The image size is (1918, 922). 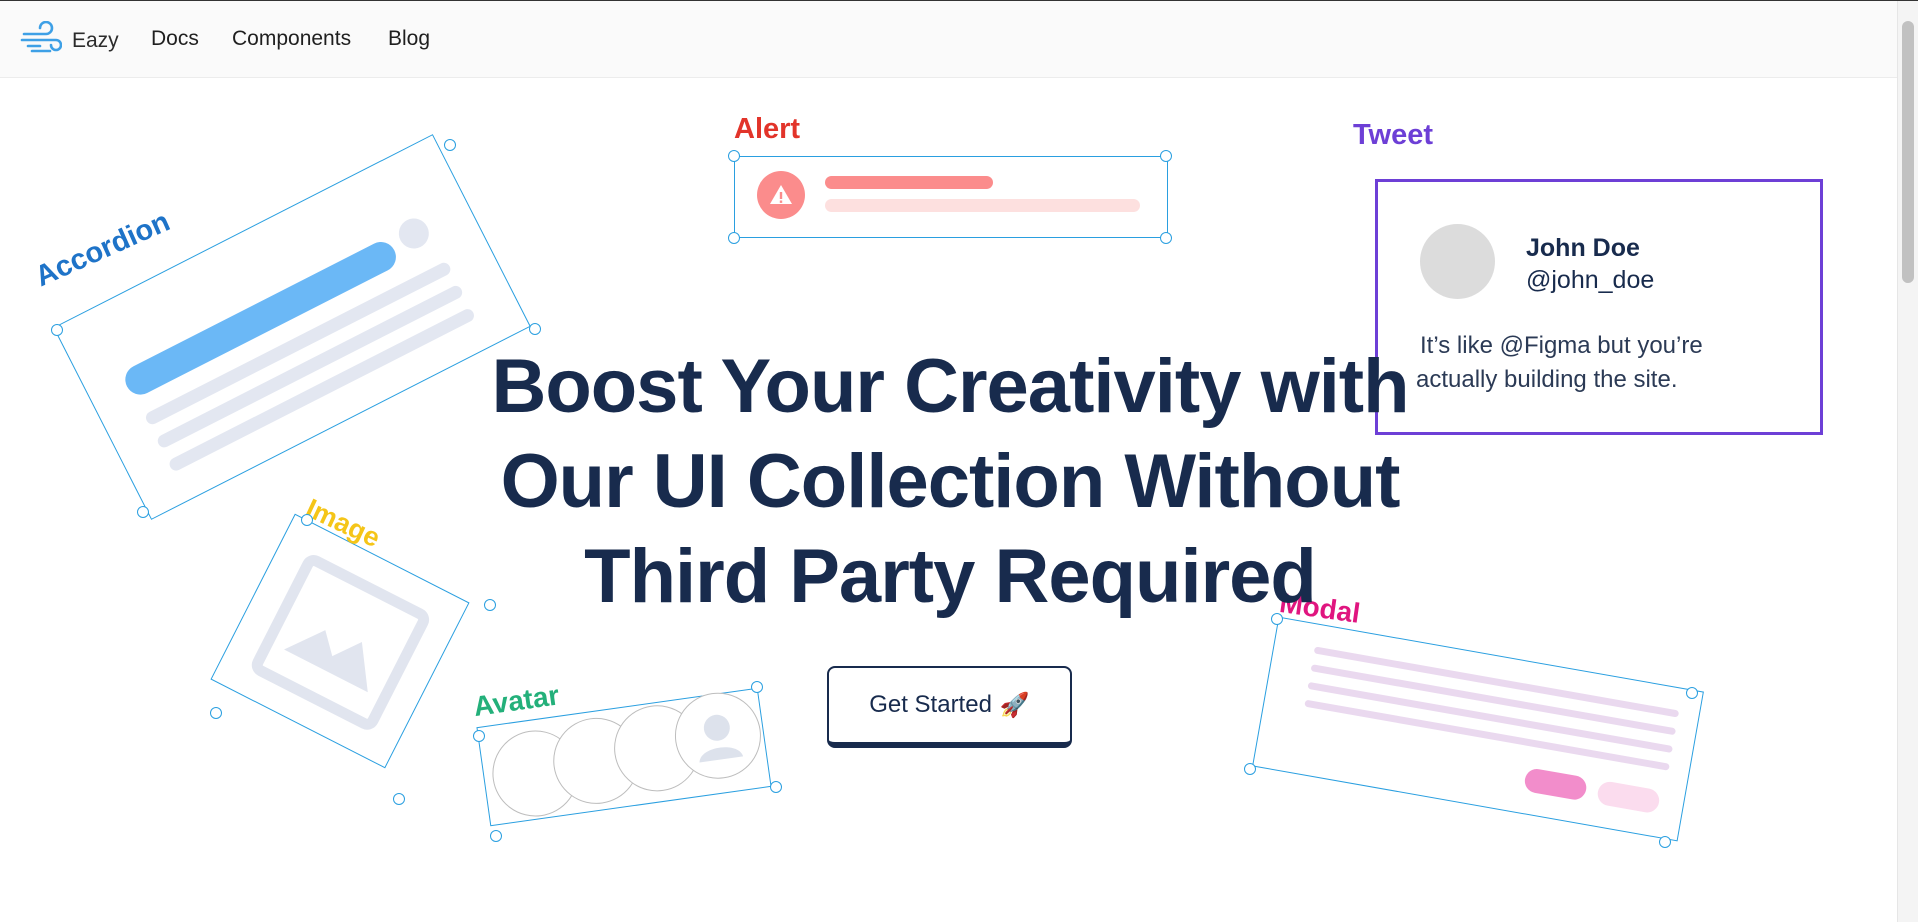 I want to click on brand-logo: Eazy, so click(x=69, y=40).